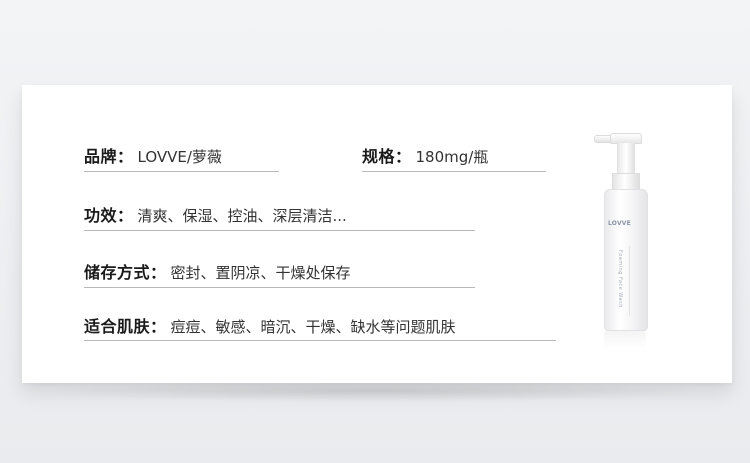  Describe the element at coordinates (387, 156) in the screenshot. I see `size-label: 规格：` at that location.